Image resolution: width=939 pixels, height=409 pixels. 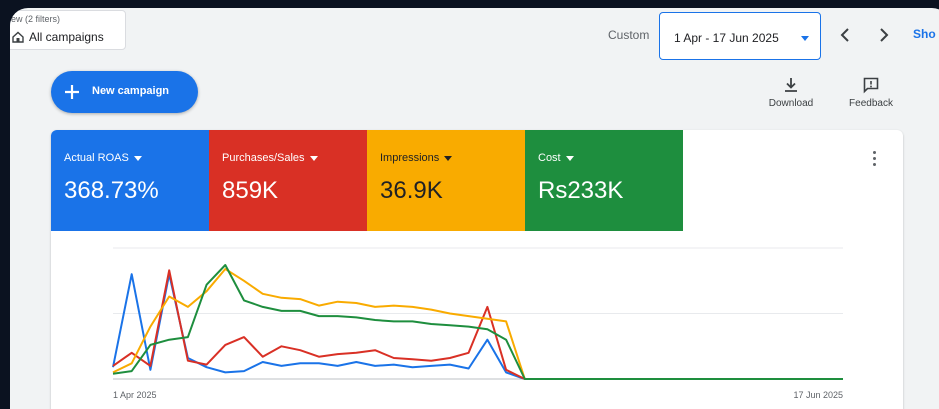 What do you see at coordinates (871, 85) in the screenshot?
I see `feedback-icon` at bounding box center [871, 85].